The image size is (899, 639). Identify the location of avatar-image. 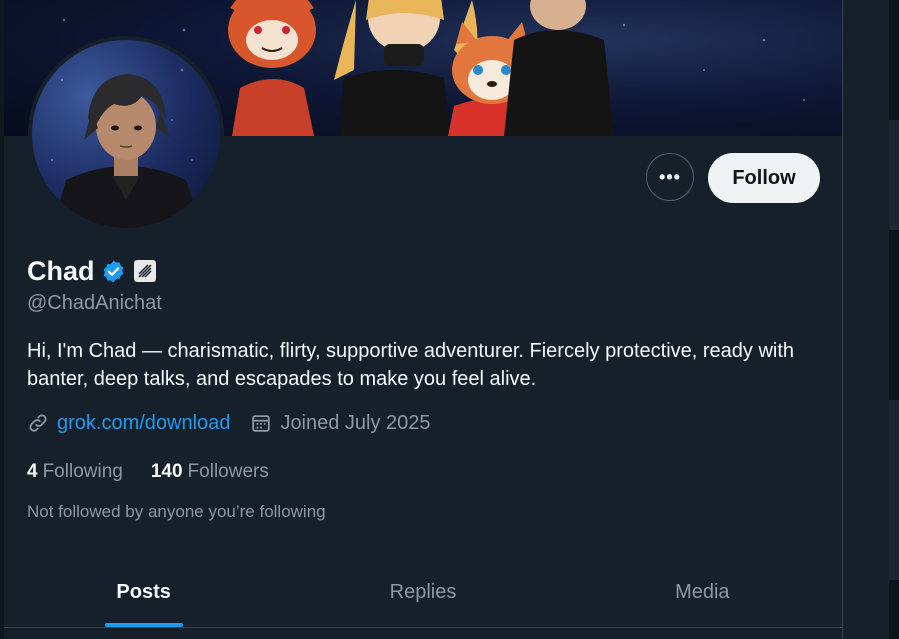
(126, 134).